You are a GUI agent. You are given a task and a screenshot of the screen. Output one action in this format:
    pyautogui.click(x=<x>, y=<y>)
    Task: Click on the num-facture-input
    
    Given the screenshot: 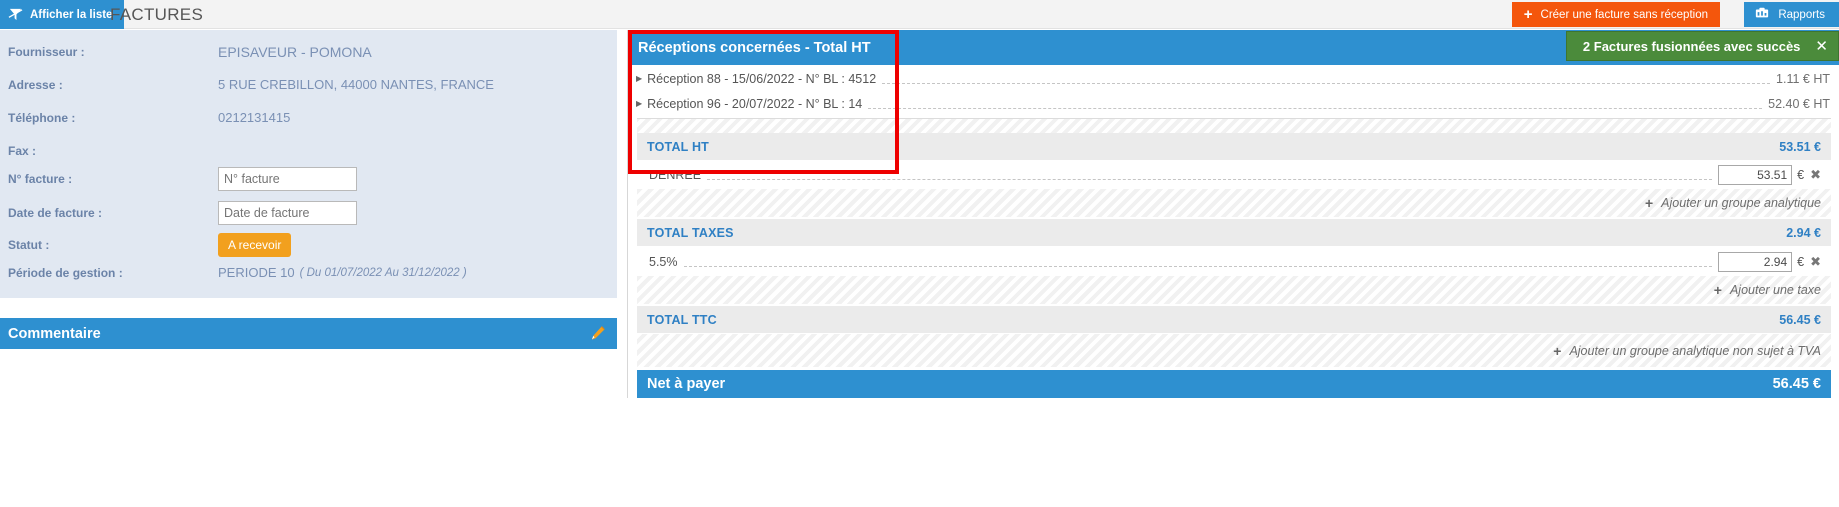 What is the action you would take?
    pyautogui.click(x=287, y=178)
    